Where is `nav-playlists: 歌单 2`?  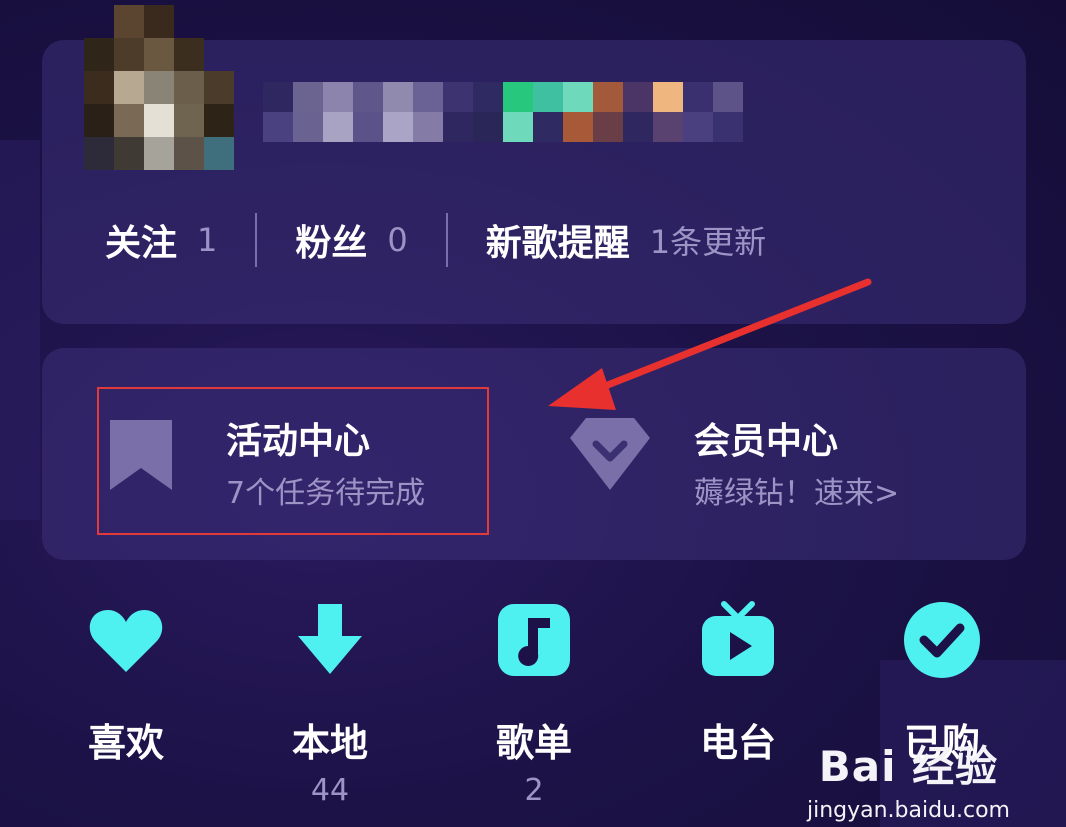
nav-playlists: 歌单 2 is located at coordinates (534, 704).